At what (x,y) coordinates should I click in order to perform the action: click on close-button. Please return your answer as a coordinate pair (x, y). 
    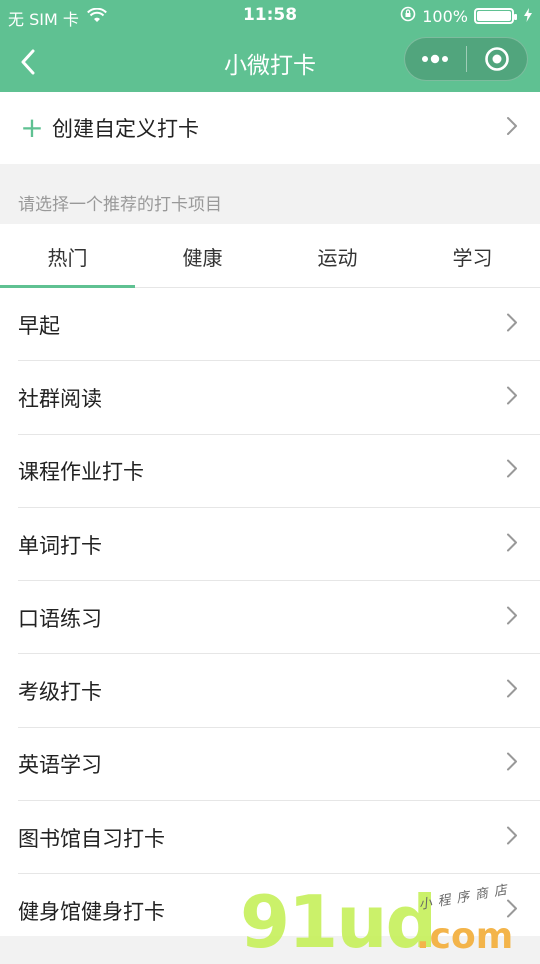
    Looking at the image, I should click on (497, 59).